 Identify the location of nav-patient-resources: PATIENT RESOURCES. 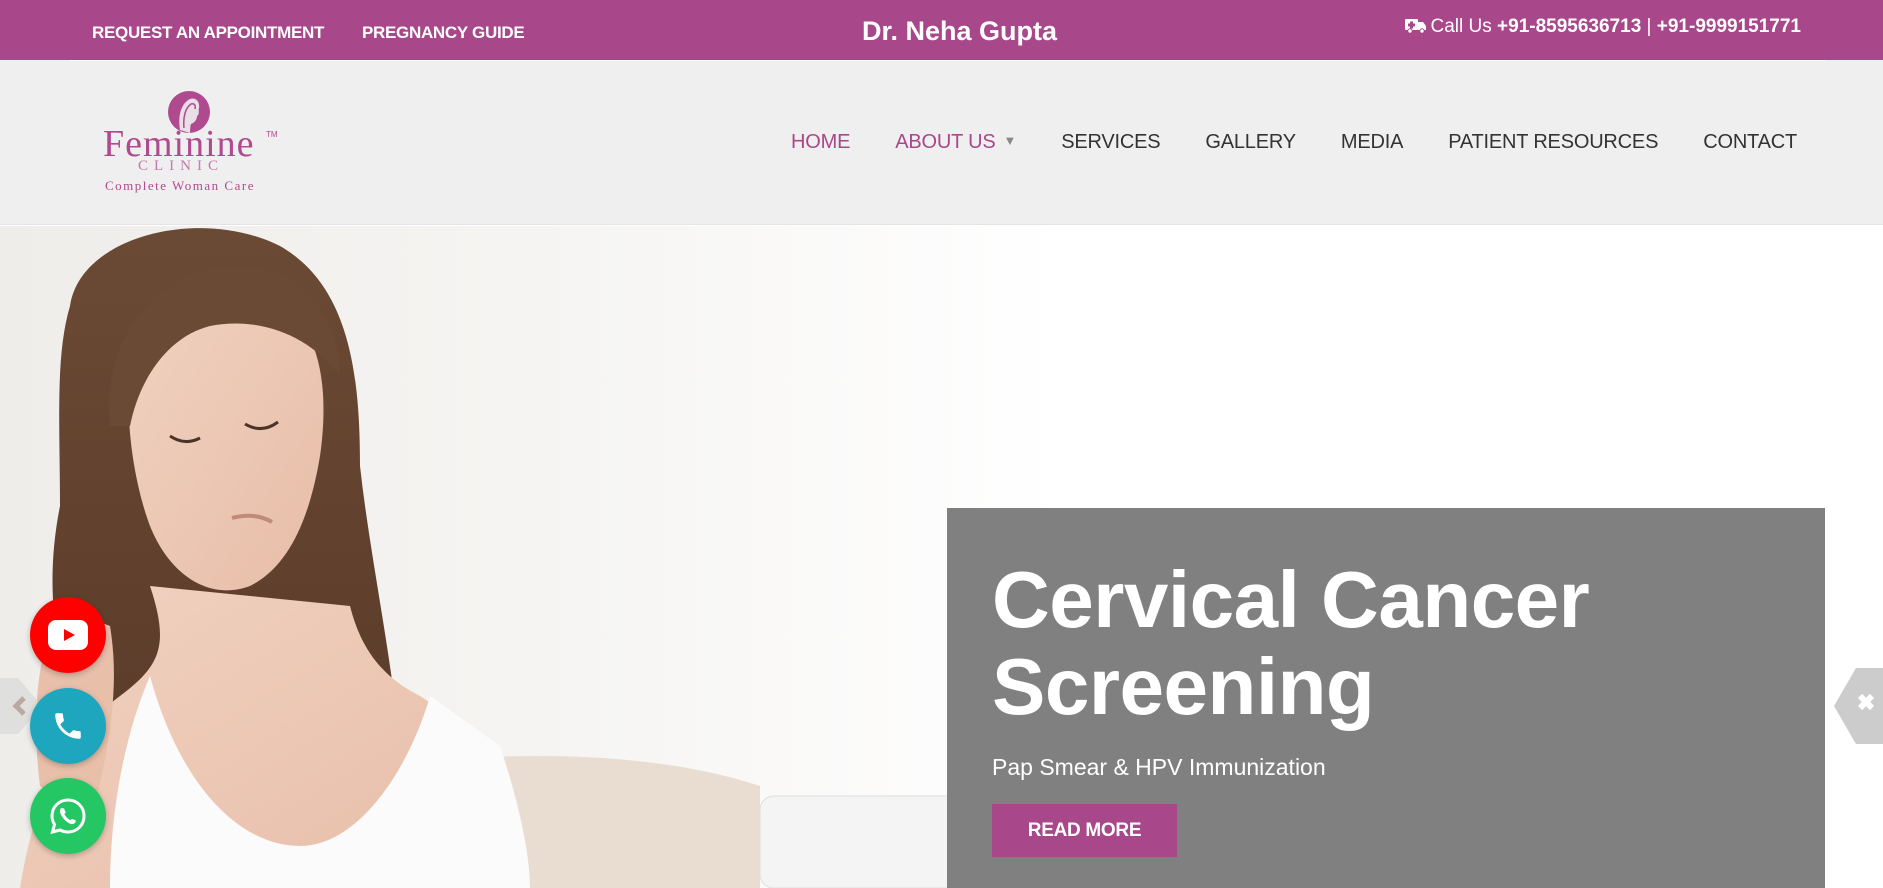
(1553, 142).